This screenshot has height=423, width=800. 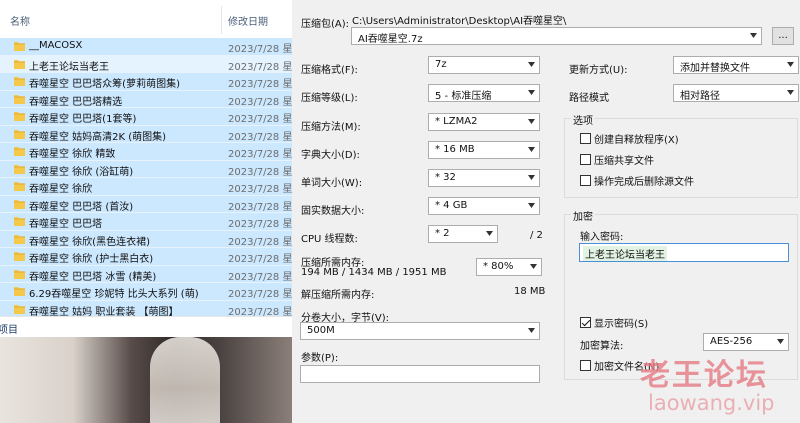 I want to click on encryption-method-select: AES-256, so click(x=746, y=342).